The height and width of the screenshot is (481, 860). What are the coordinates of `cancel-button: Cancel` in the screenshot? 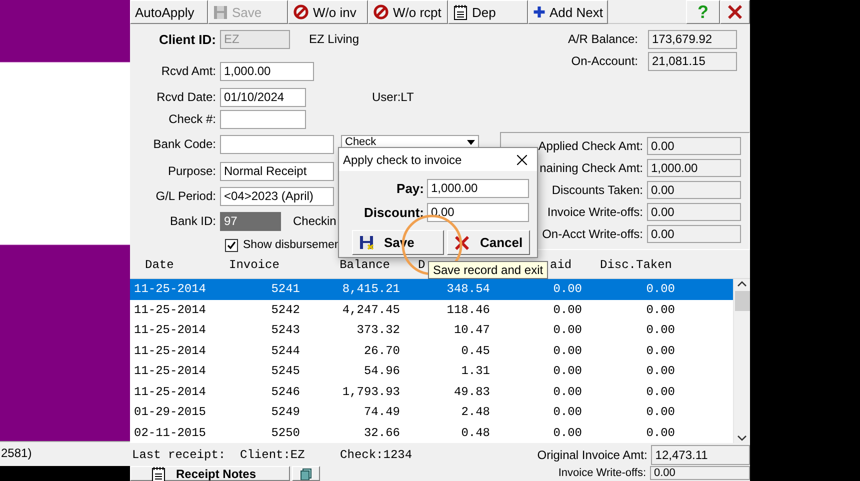 It's located at (488, 242).